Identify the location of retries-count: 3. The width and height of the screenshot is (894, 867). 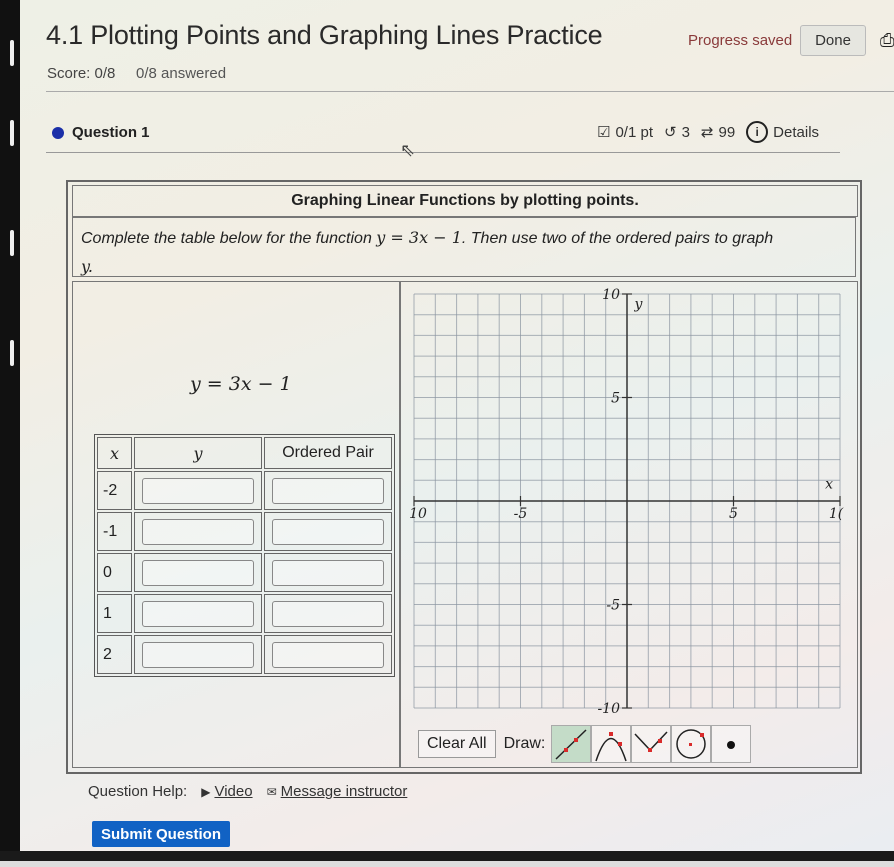
(685, 132).